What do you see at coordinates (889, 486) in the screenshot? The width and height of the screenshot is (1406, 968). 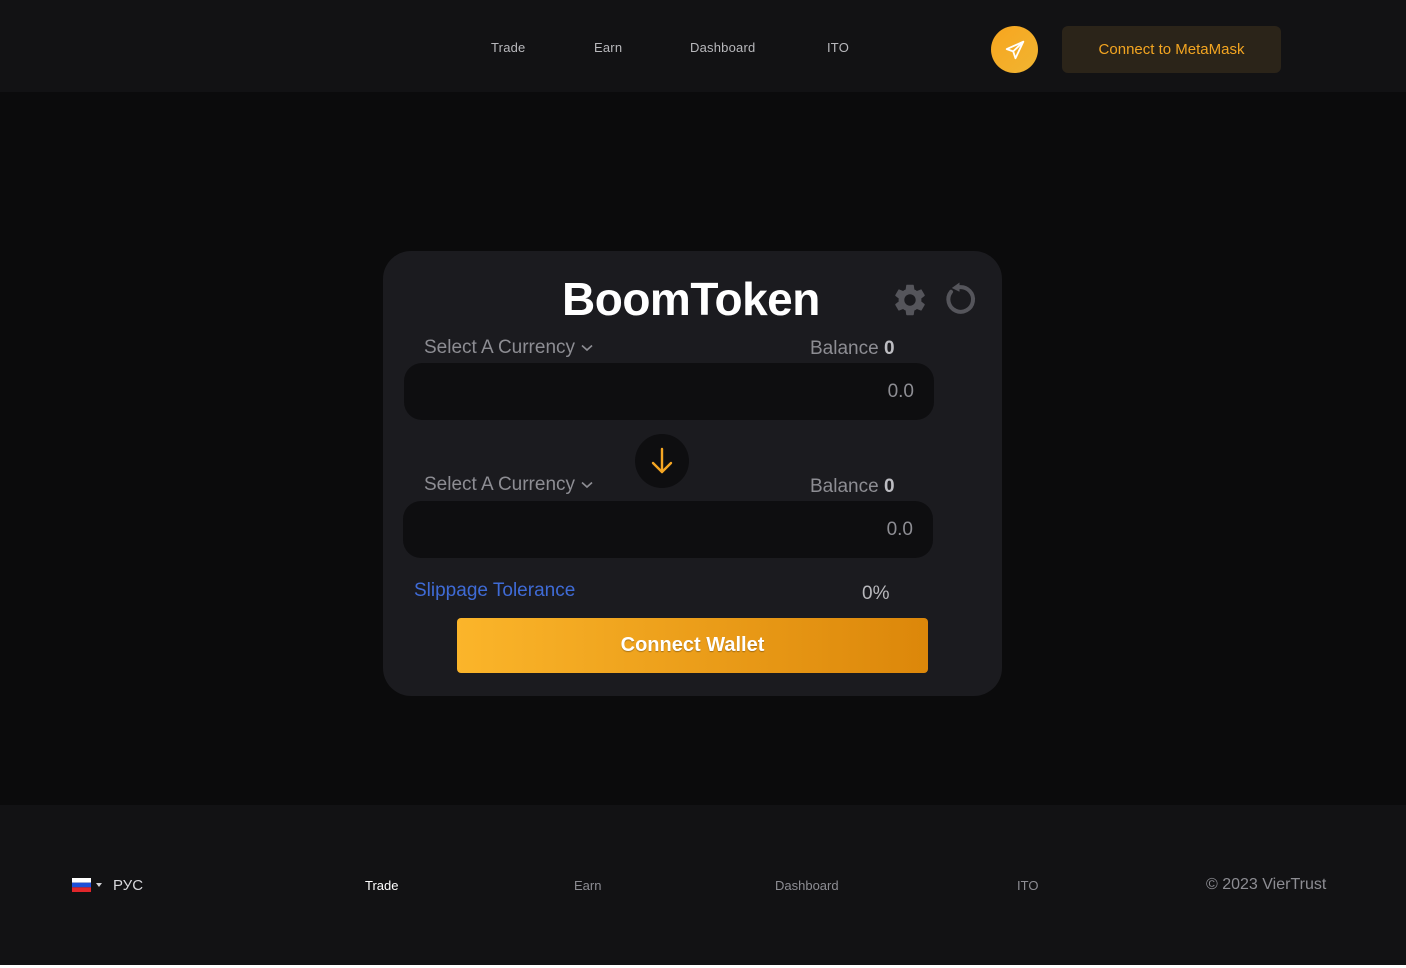 I see `to-balance-value: 0` at bounding box center [889, 486].